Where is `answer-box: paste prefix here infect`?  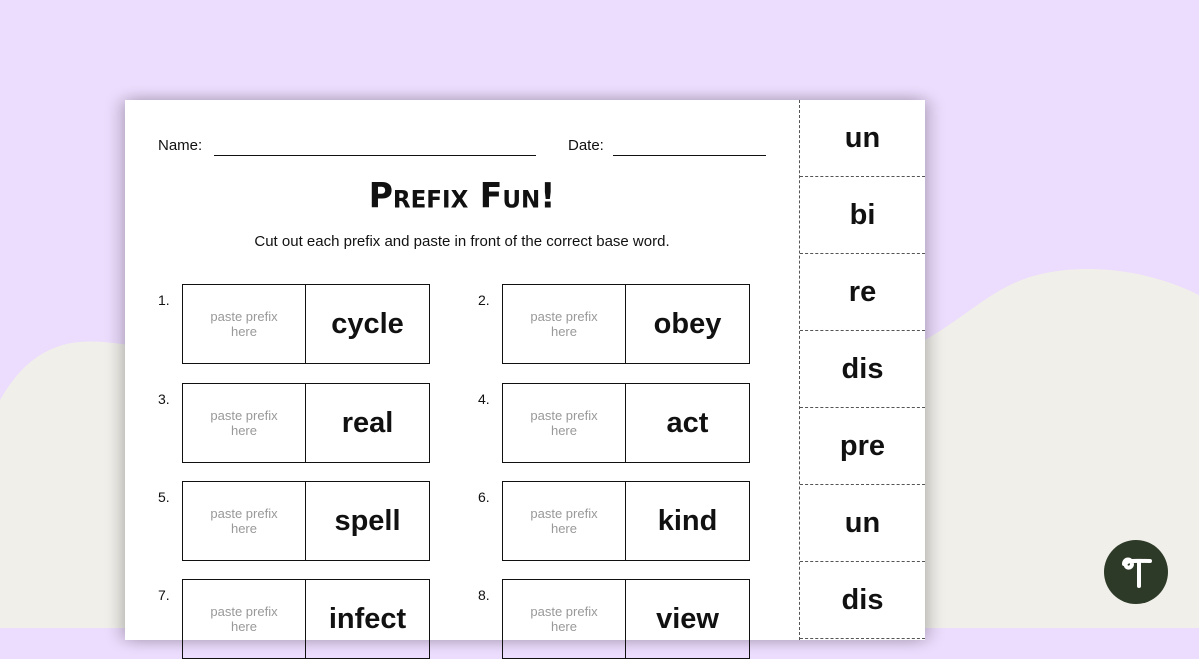
answer-box: paste prefix here infect is located at coordinates (306, 619).